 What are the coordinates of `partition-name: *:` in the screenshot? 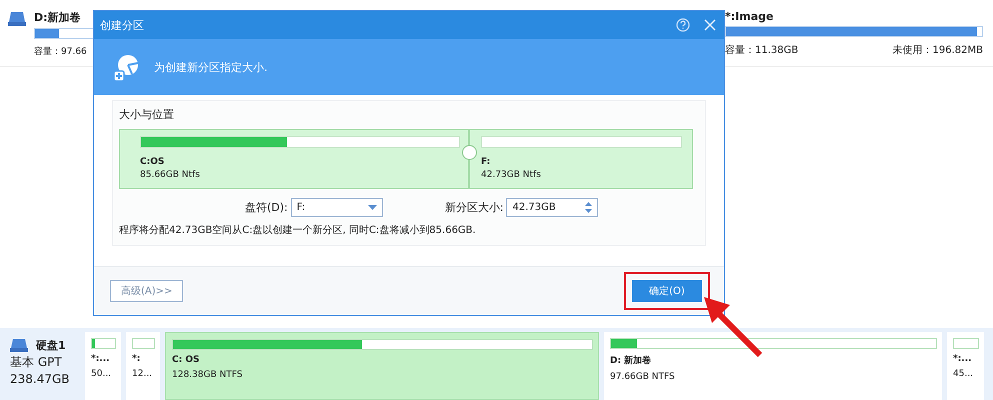 It's located at (137, 359).